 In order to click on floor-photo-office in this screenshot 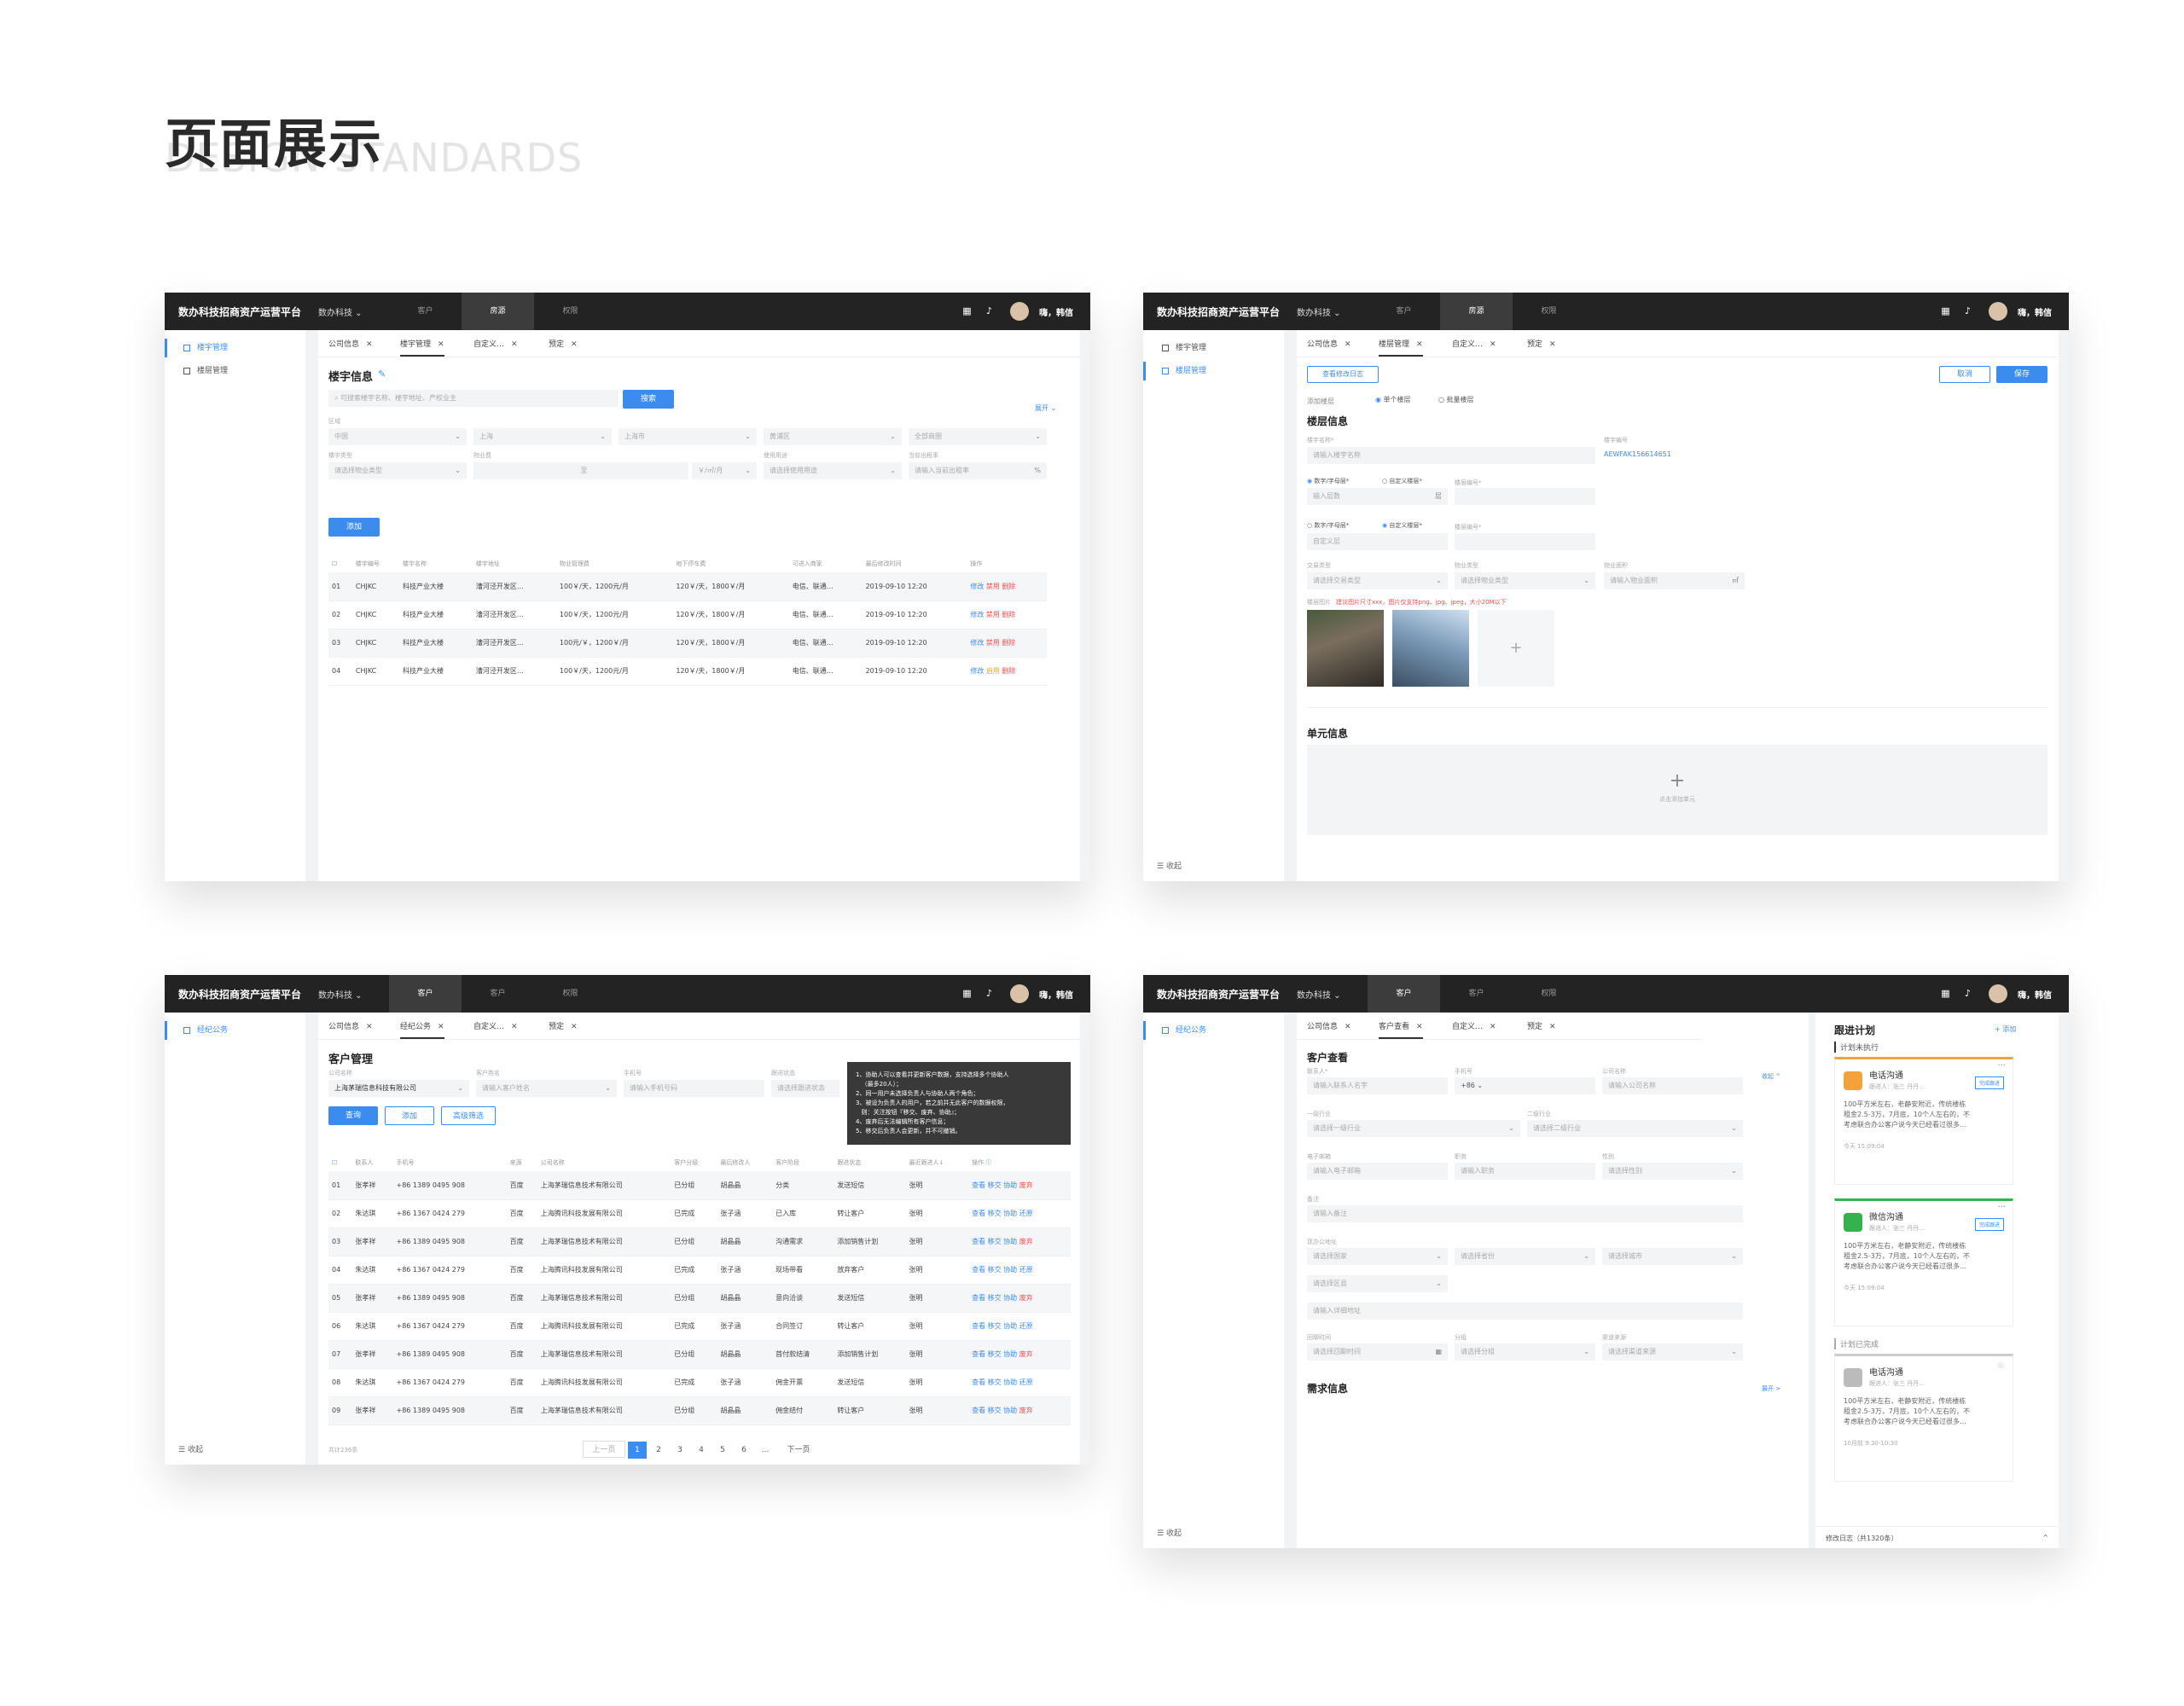, I will do `click(1345, 648)`.